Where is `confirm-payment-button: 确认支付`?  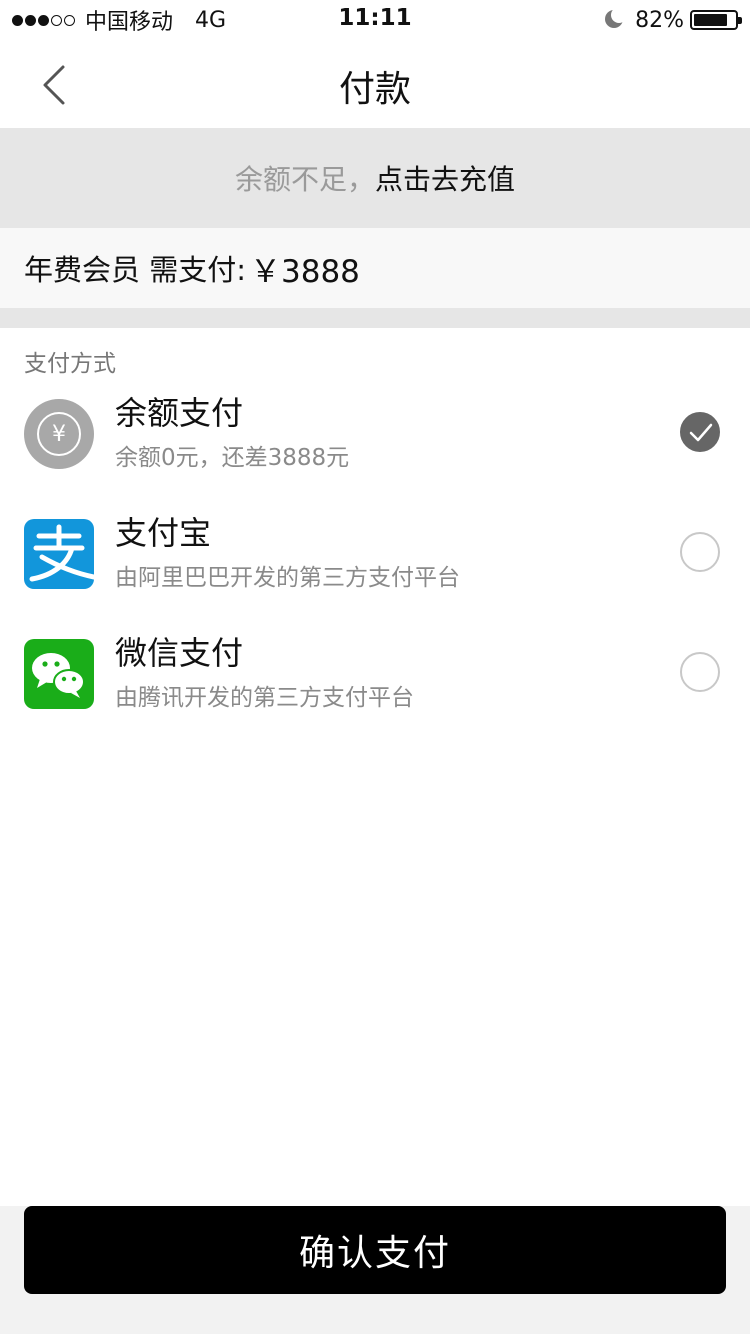 confirm-payment-button: 确认支付 is located at coordinates (375, 1250).